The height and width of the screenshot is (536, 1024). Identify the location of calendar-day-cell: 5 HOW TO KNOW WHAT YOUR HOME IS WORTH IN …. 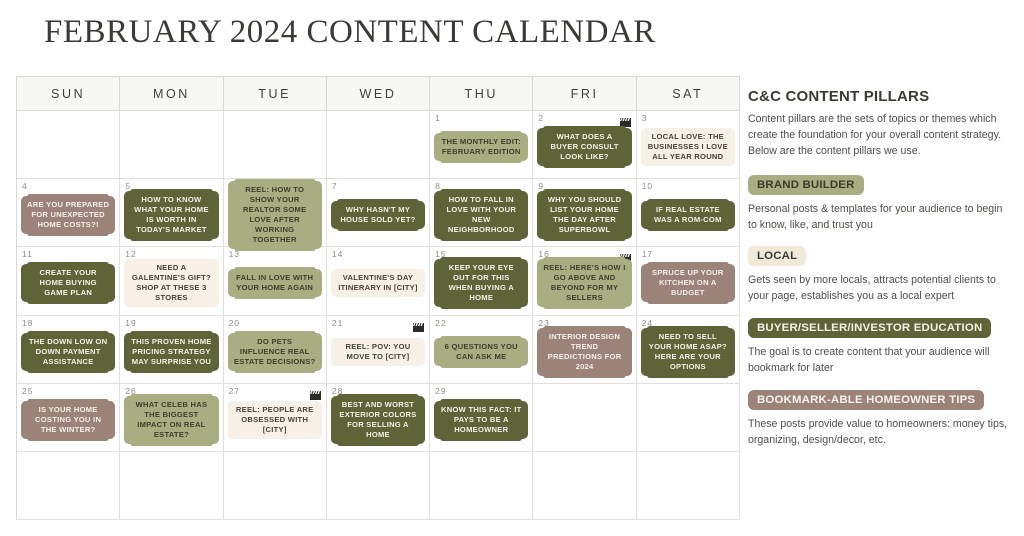
(172, 213).